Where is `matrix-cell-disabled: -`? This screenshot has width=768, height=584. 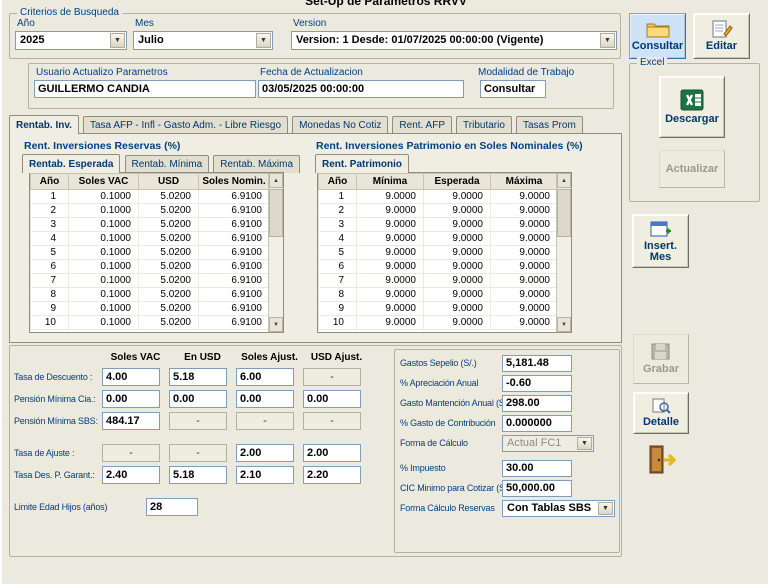 matrix-cell-disabled: - is located at coordinates (332, 377).